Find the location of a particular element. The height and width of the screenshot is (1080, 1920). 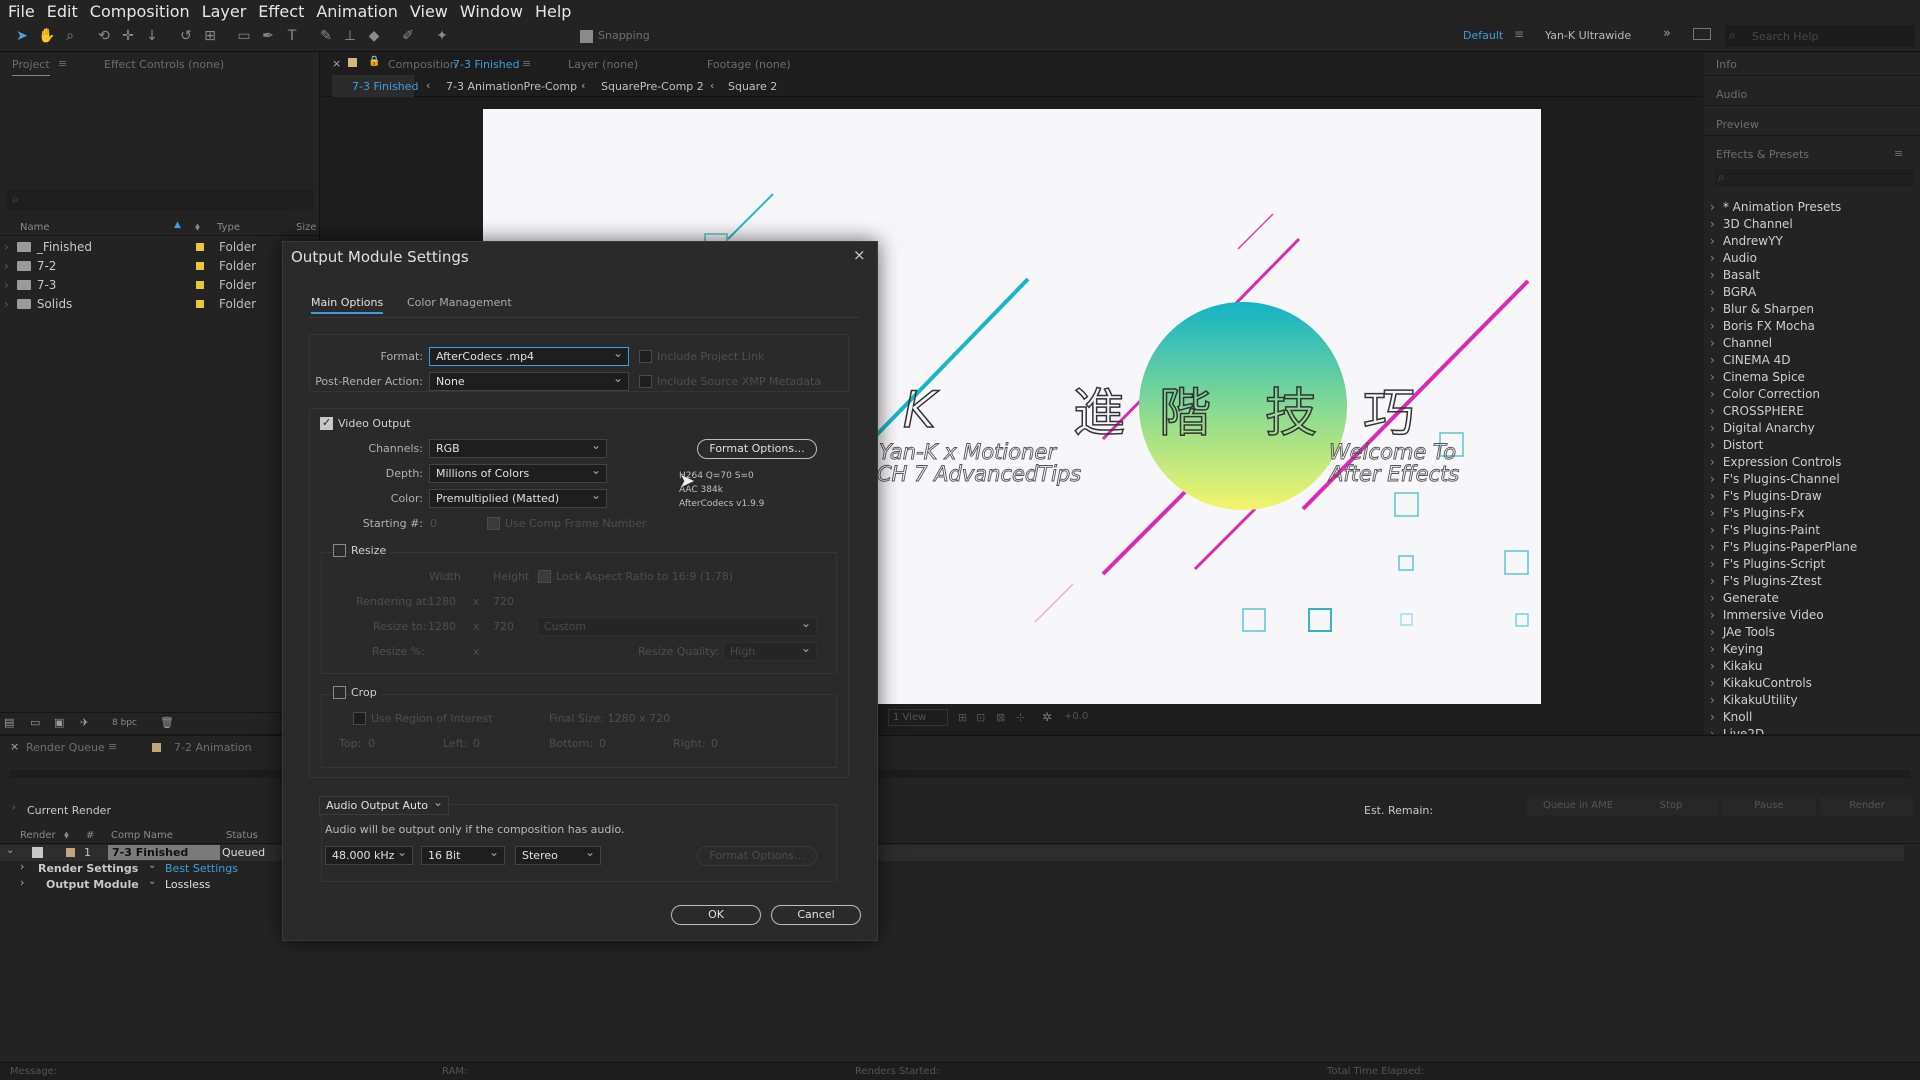

type-tool-icon: T is located at coordinates (292, 36).